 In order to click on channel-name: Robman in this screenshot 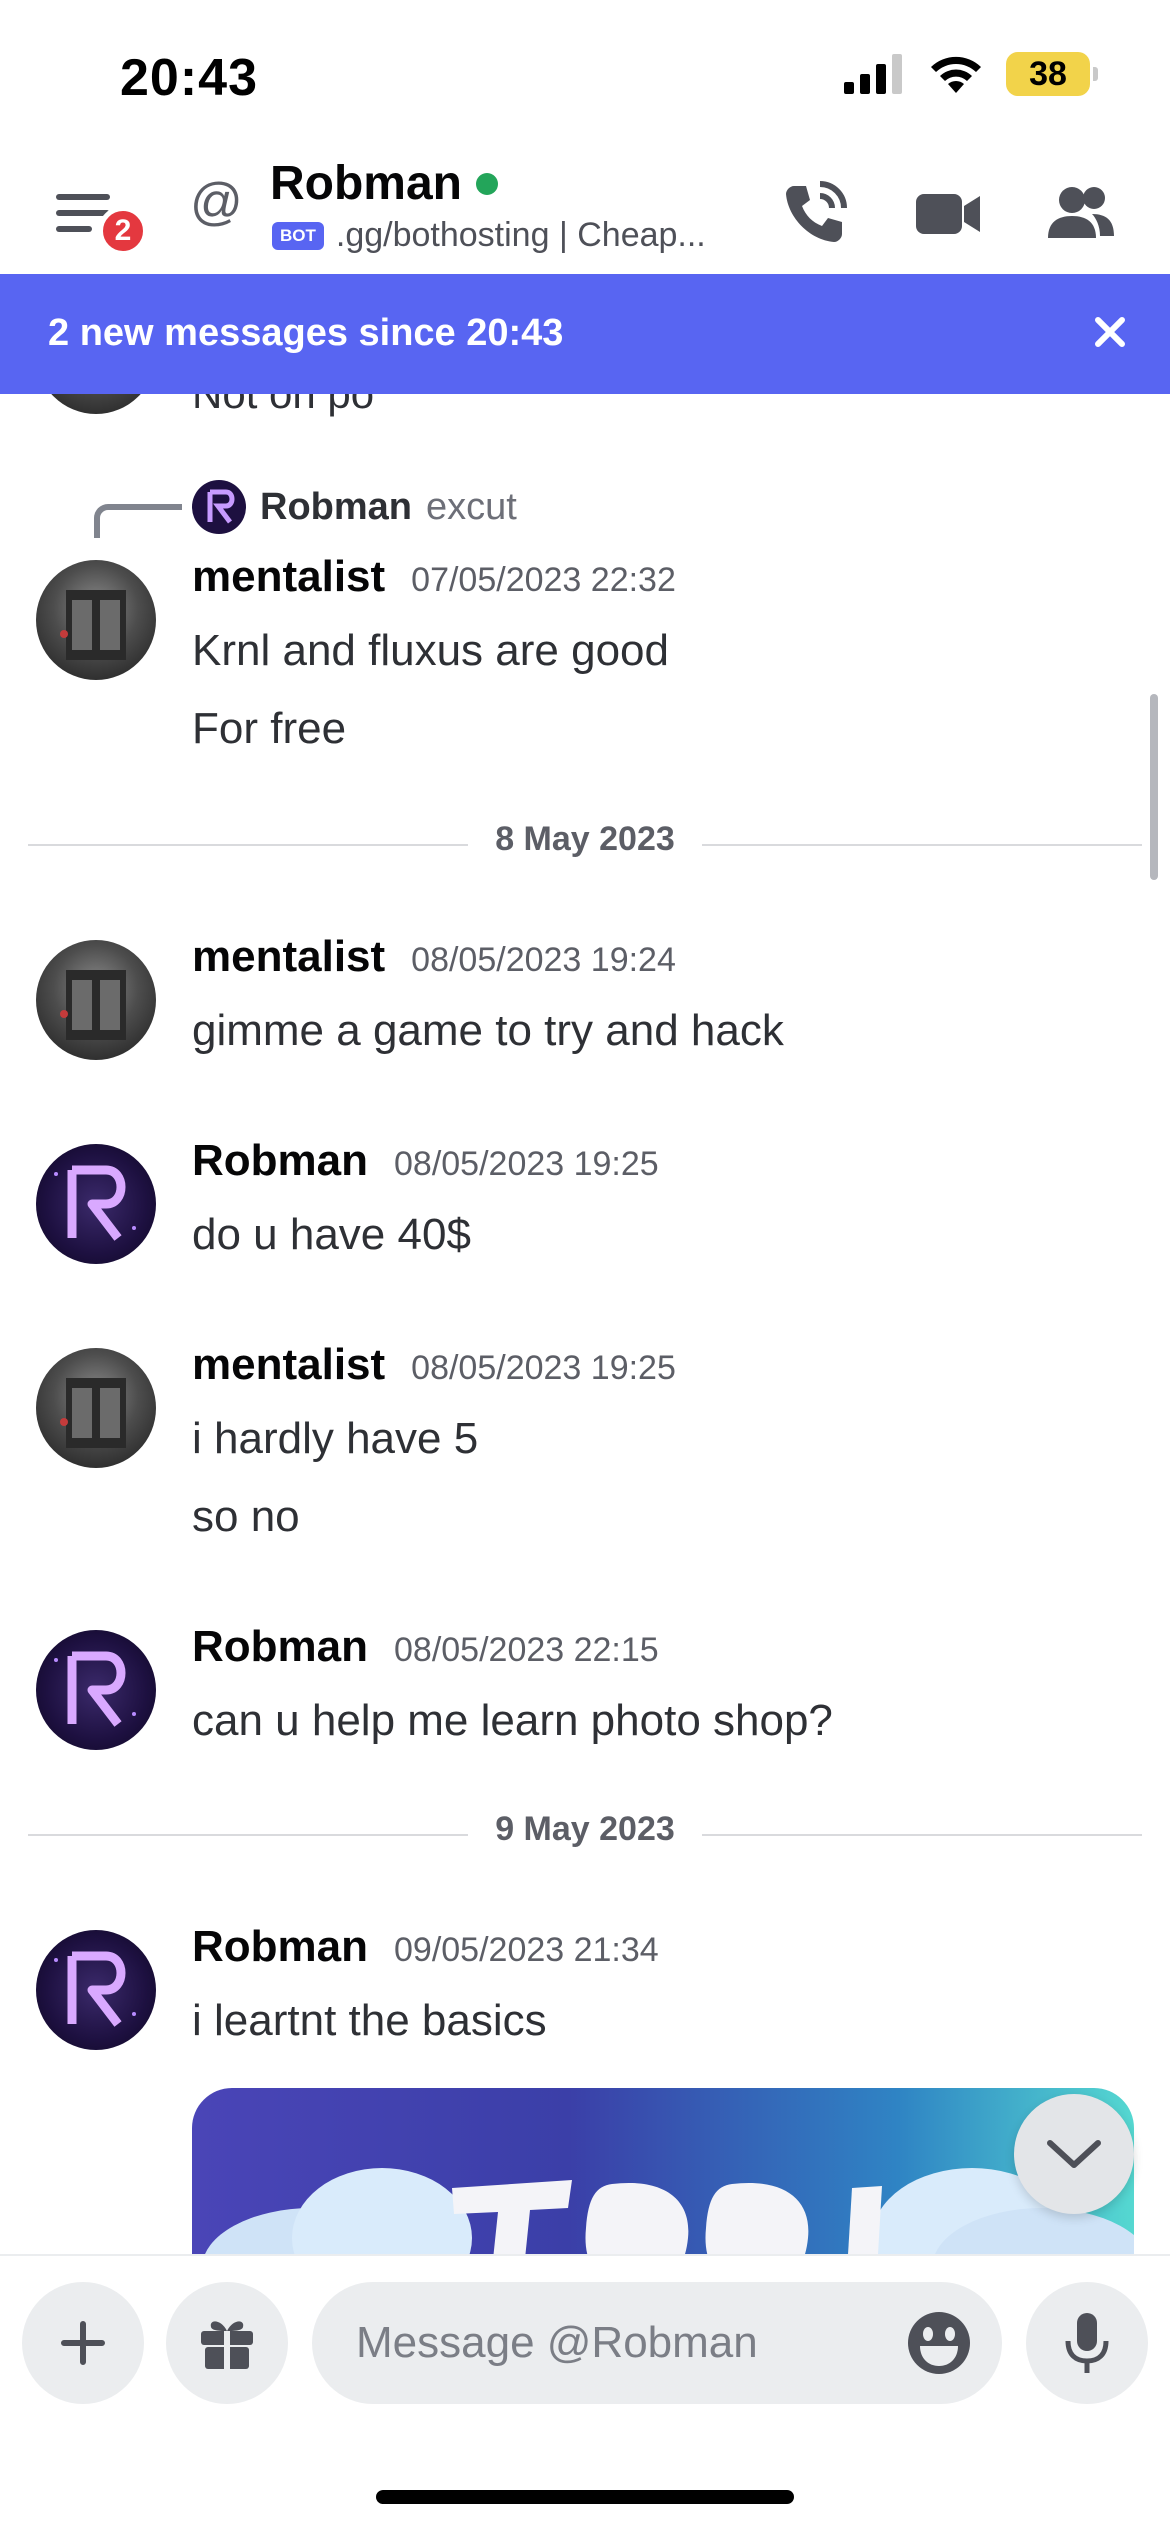, I will do `click(366, 183)`.